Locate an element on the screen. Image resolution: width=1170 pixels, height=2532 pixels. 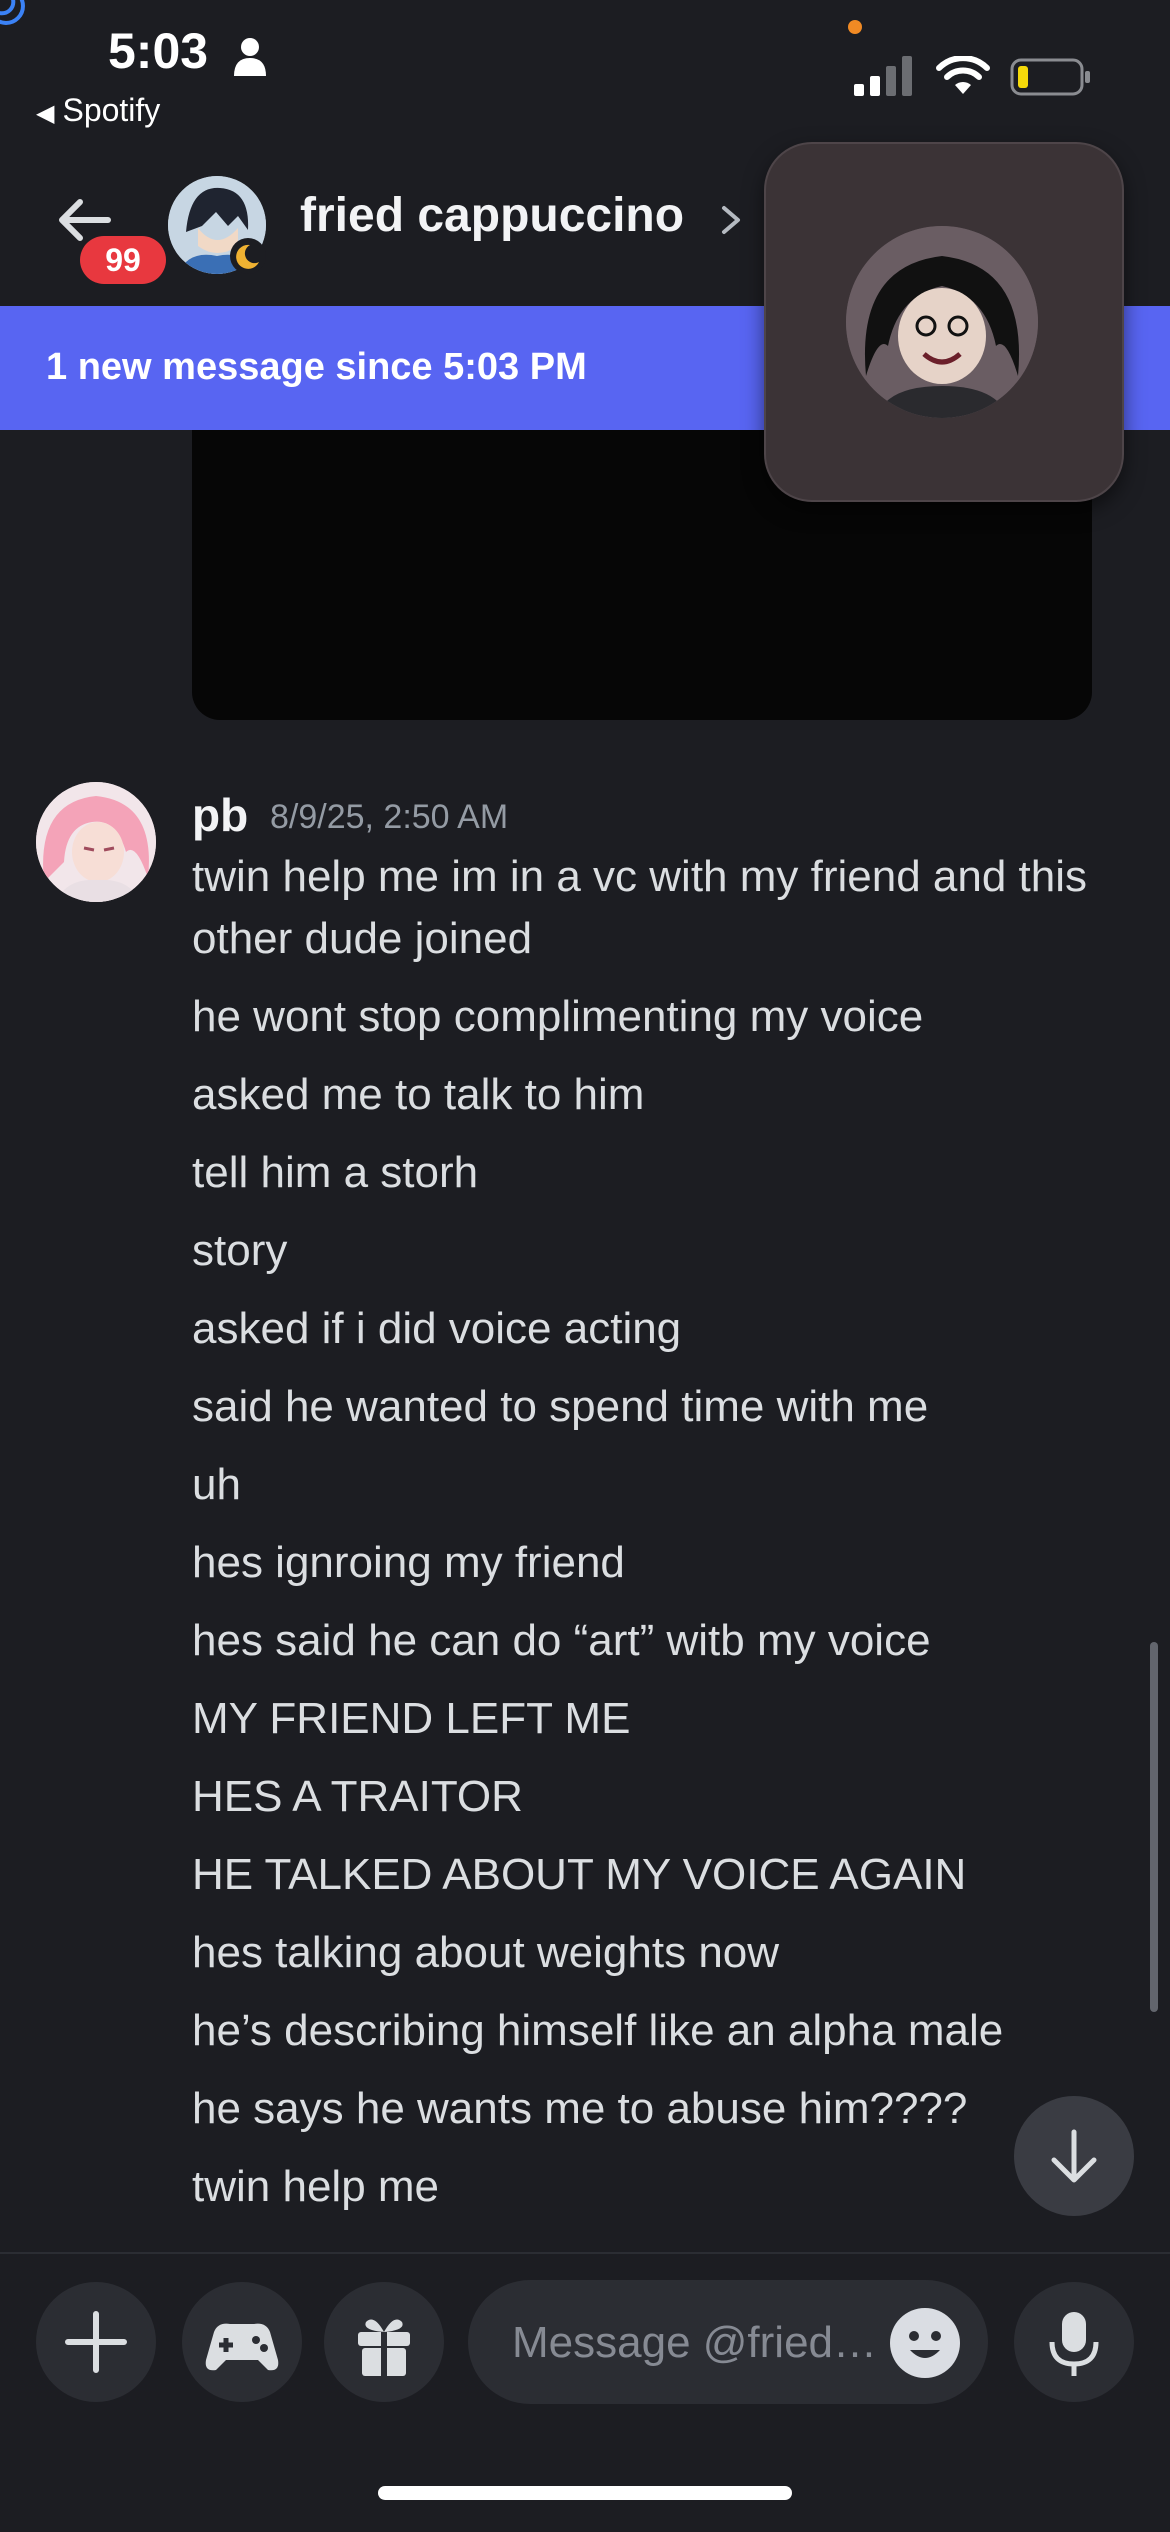
message-line: tell him a storh is located at coordinates (335, 1172).